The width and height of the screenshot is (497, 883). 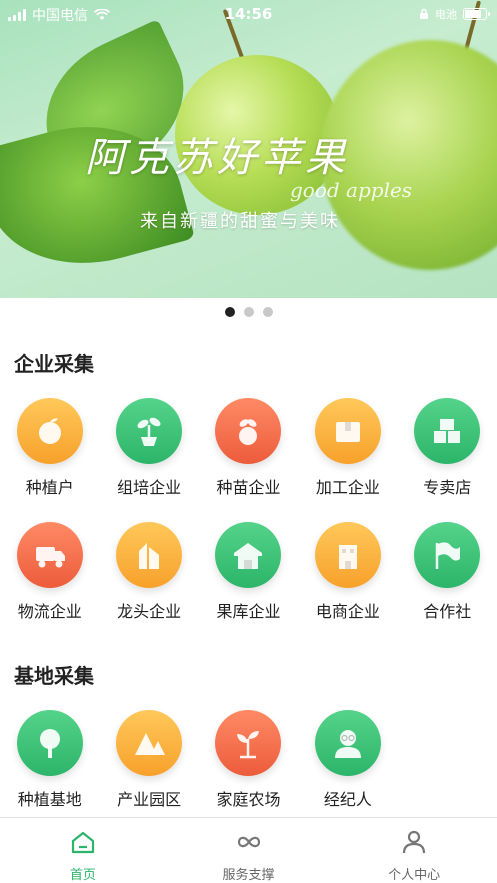 I want to click on home-icon, so click(x=83, y=844).